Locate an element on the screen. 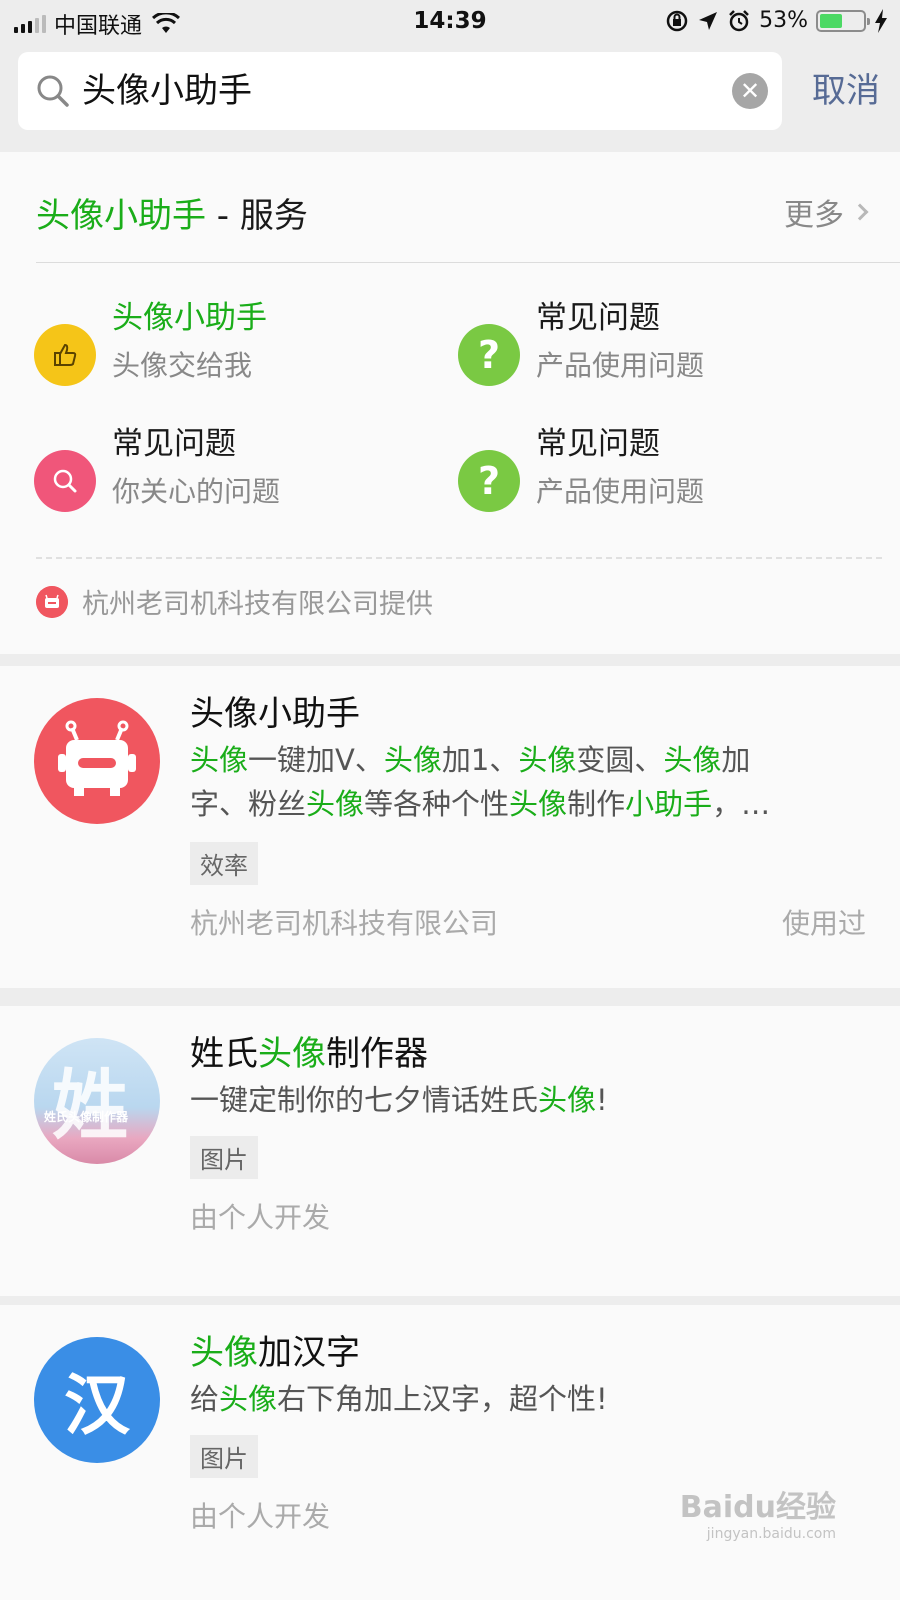  close-icon: ✕ is located at coordinates (750, 91).